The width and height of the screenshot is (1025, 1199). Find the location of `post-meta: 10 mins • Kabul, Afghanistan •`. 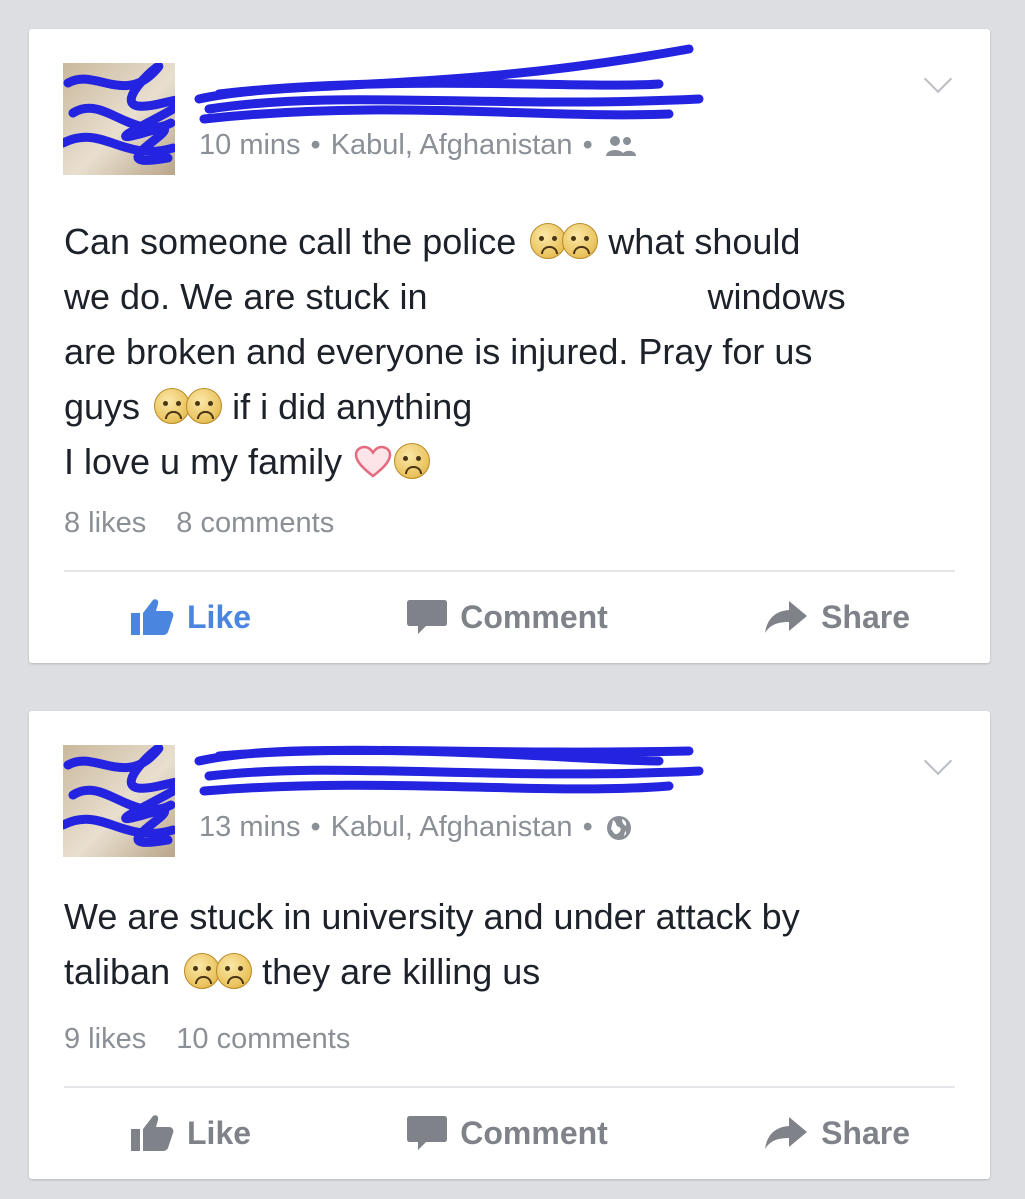

post-meta: 10 mins • Kabul, Afghanistan • is located at coordinates (418, 145).